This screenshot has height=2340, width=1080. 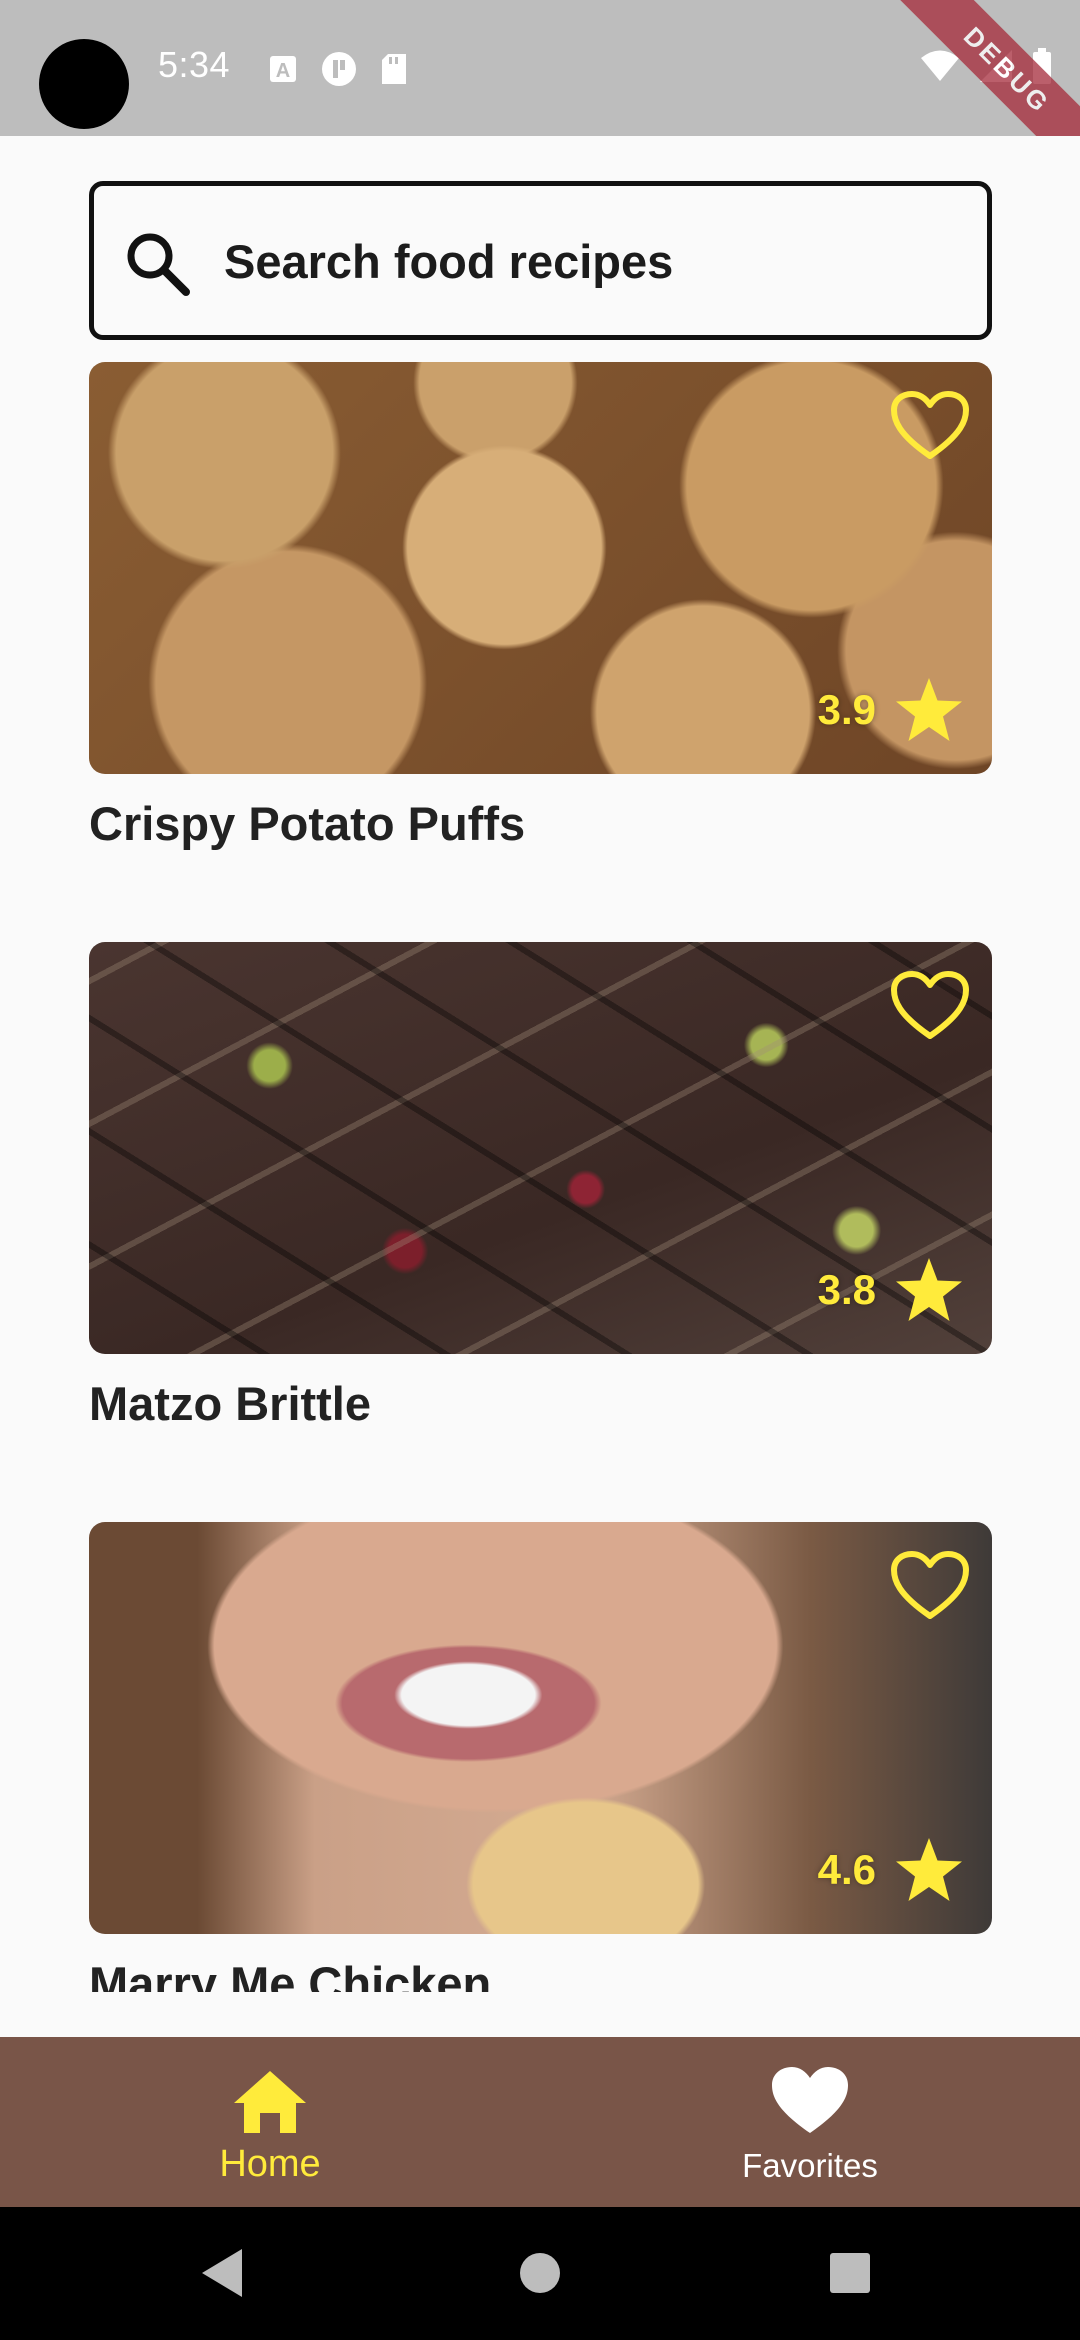 What do you see at coordinates (394, 69) in the screenshot?
I see `sd-card-icon` at bounding box center [394, 69].